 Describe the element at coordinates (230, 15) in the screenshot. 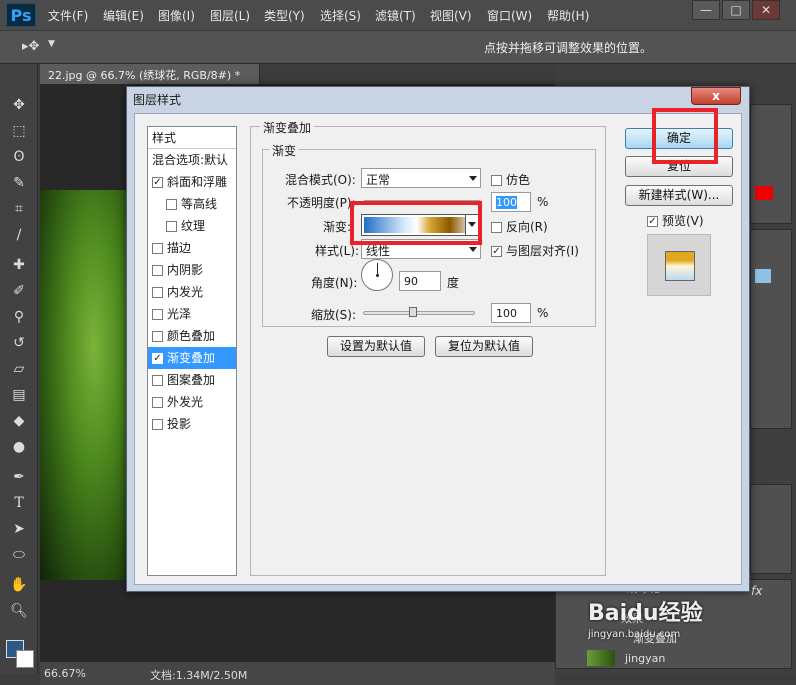

I see `menu-layer: 图层(L)` at that location.